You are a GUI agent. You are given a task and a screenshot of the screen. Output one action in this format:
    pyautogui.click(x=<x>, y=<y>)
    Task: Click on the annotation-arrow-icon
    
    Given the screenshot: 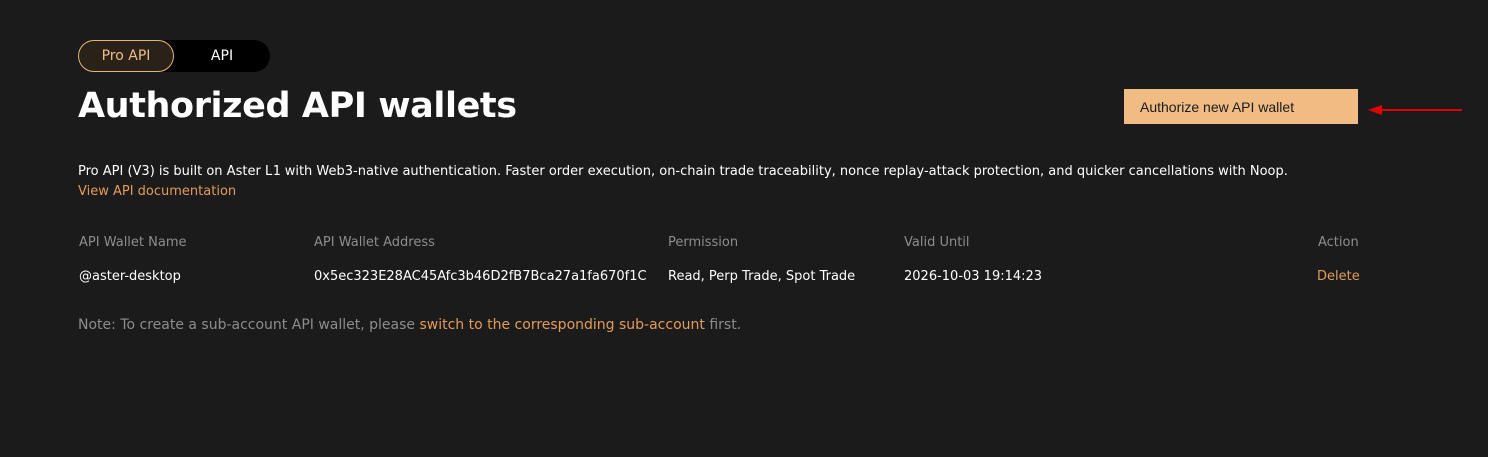 What is the action you would take?
    pyautogui.click(x=1415, y=110)
    